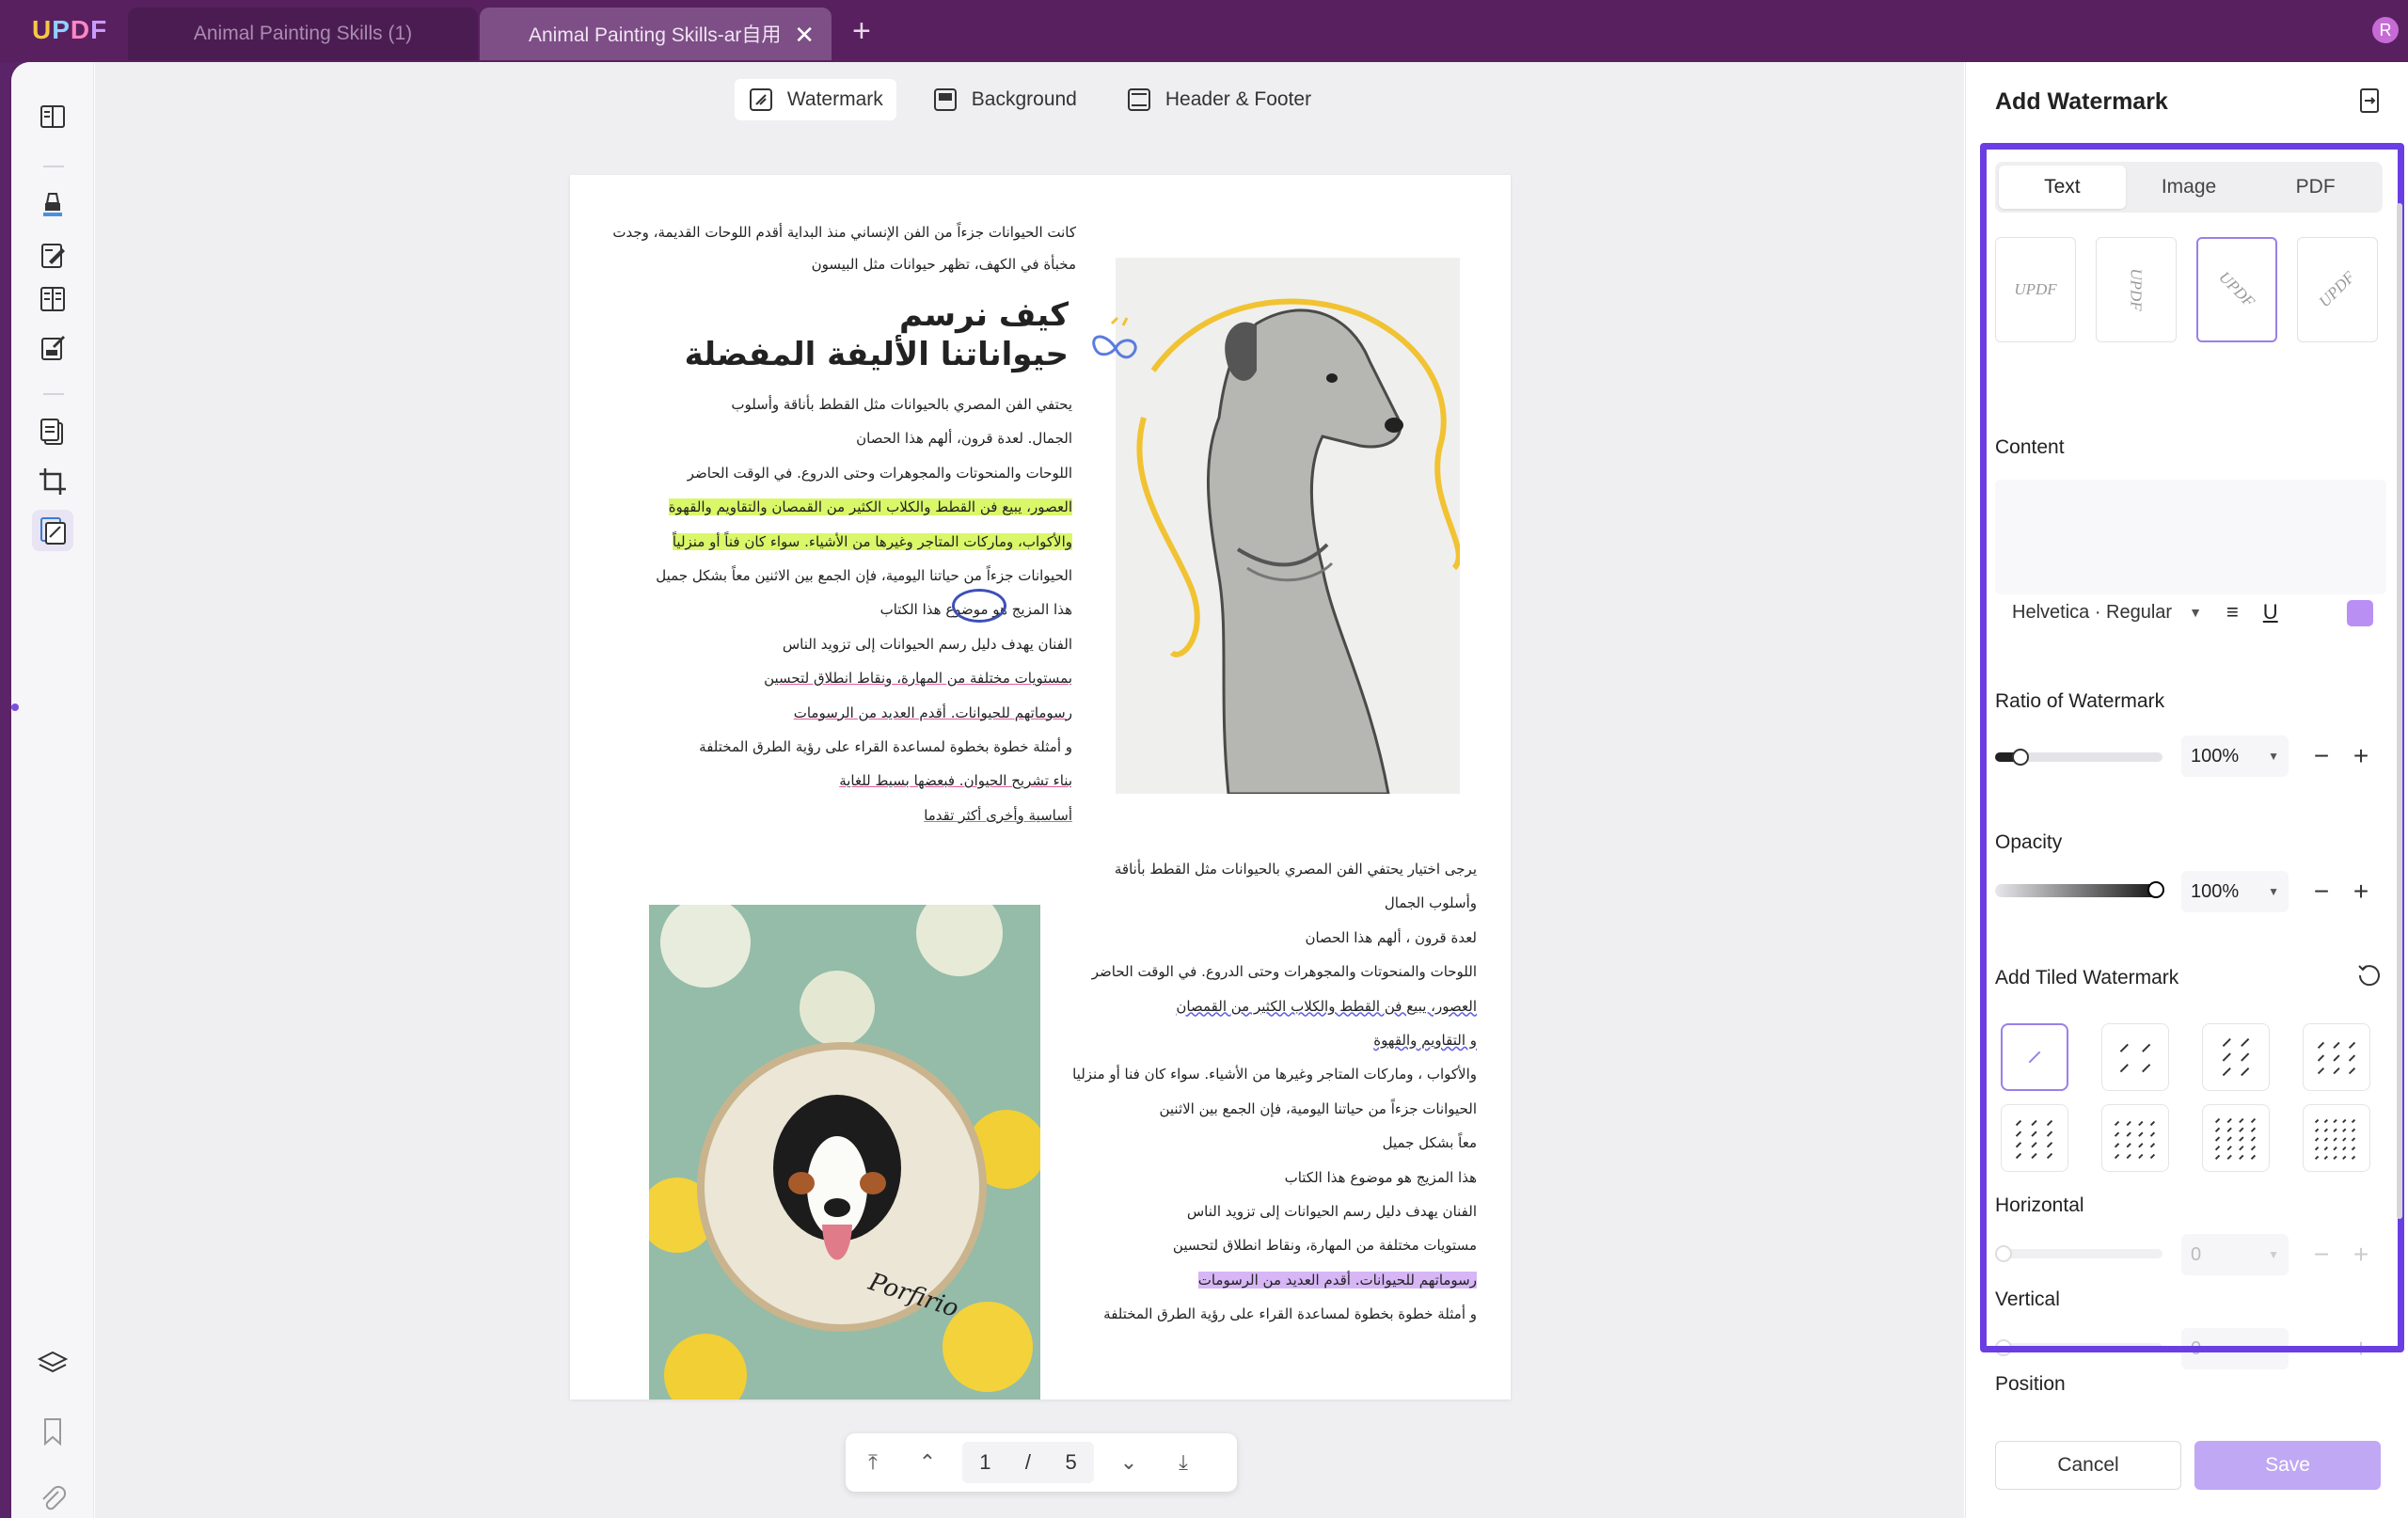 This screenshot has width=2408, height=1518. I want to click on reset-icon, so click(2370, 975).